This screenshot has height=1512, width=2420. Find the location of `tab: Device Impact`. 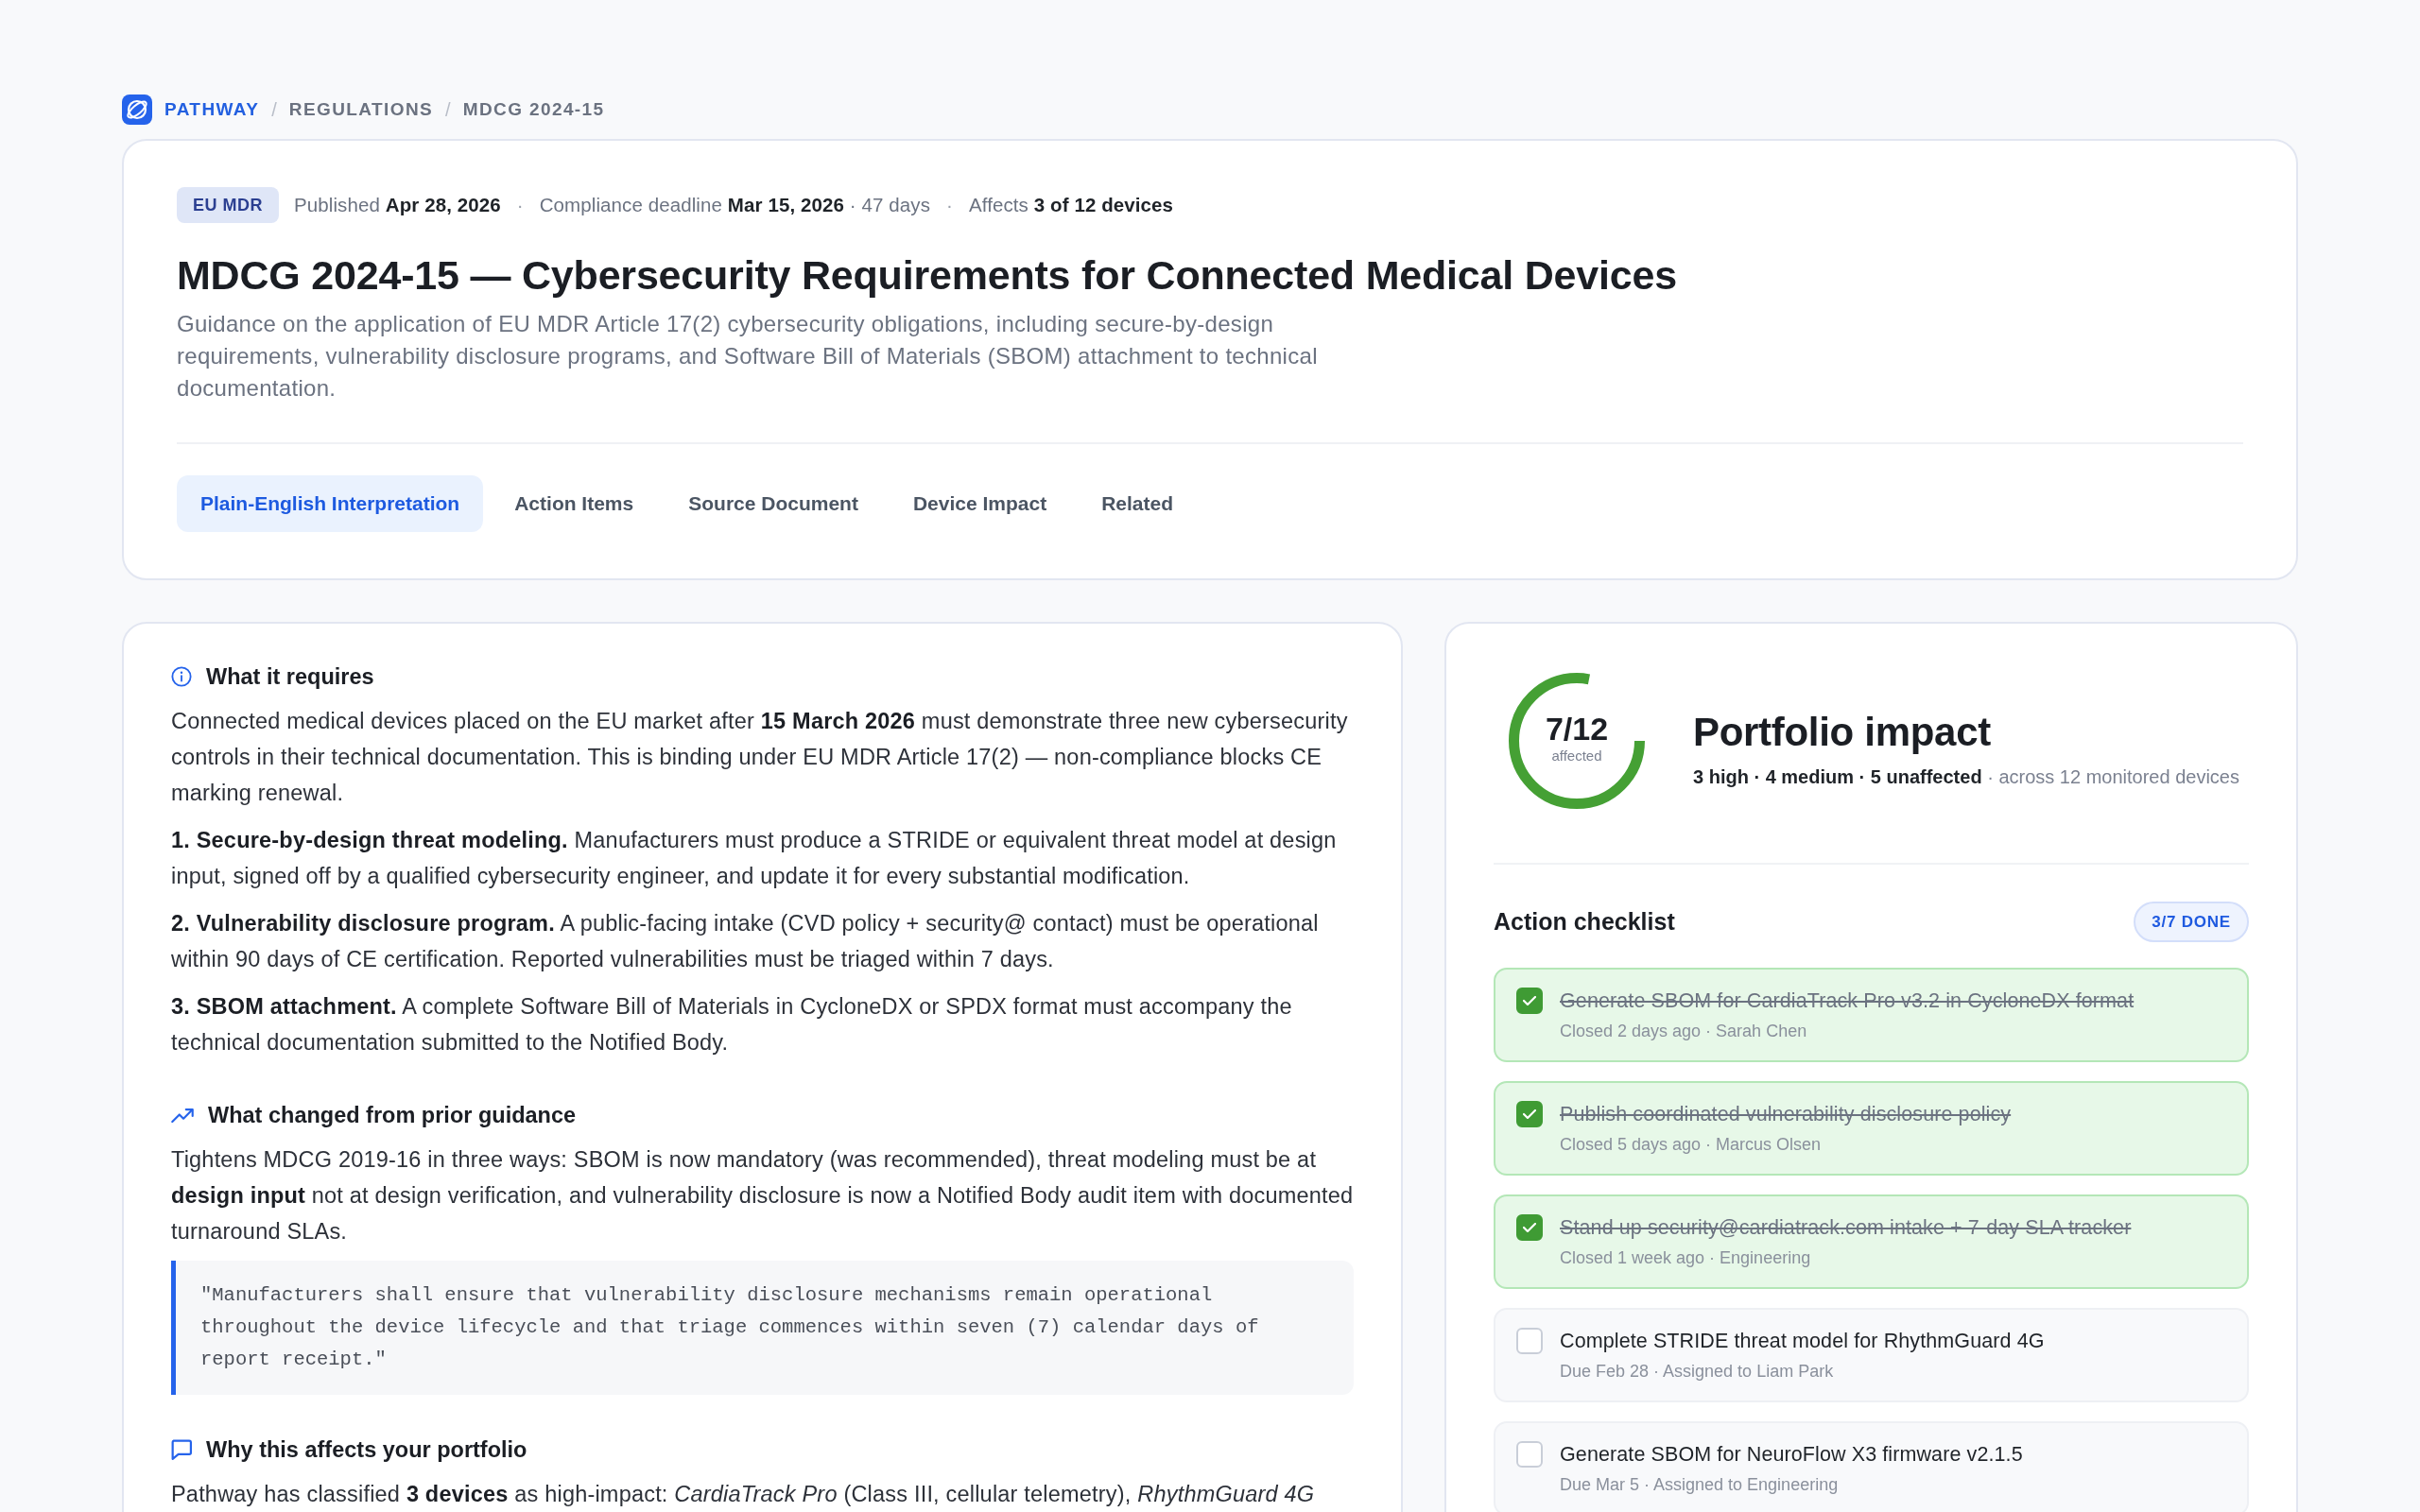

tab: Device Impact is located at coordinates (980, 503).